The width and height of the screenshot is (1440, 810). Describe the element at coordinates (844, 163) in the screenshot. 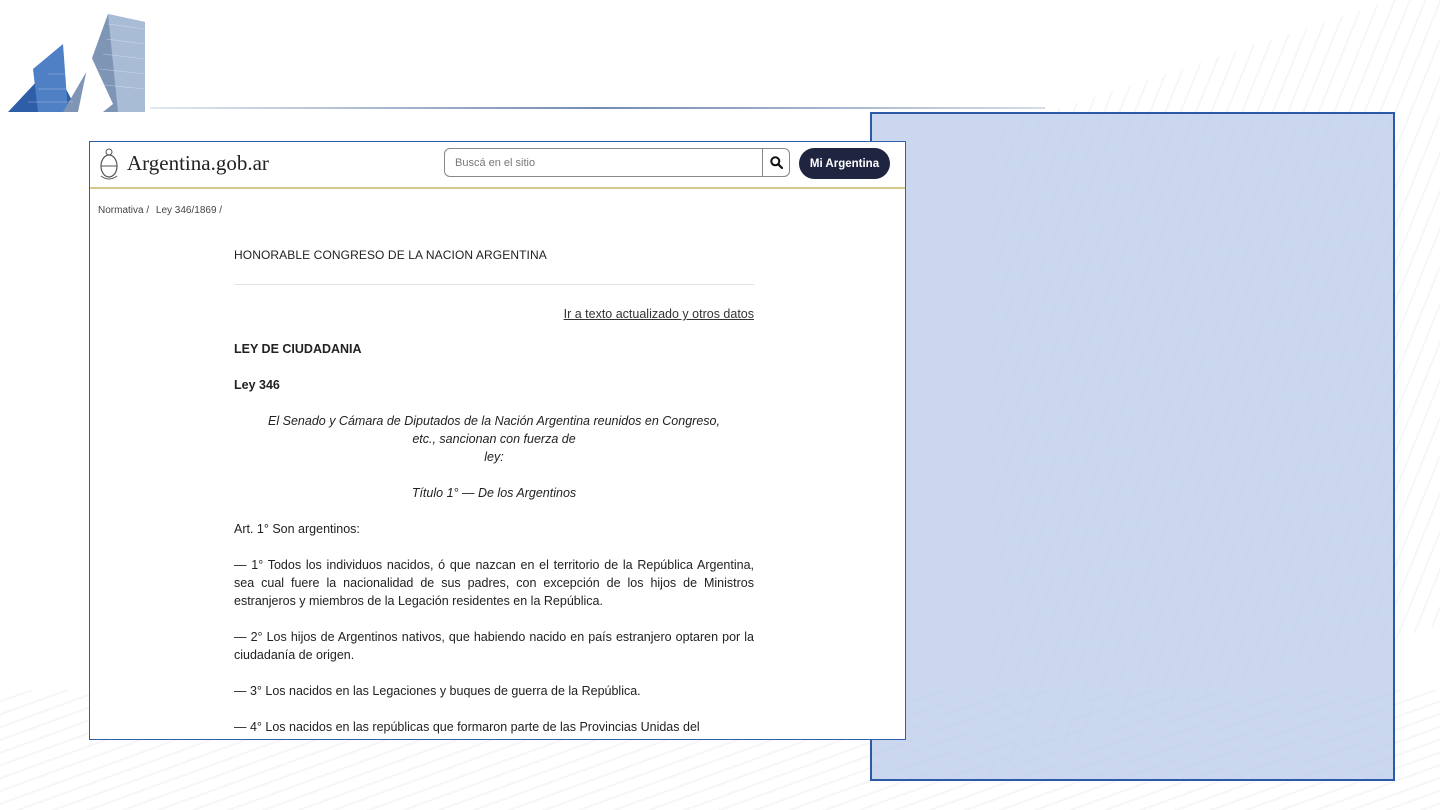

I see `mi-argentina-button: Mi Argentina` at that location.